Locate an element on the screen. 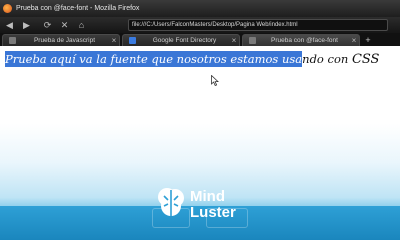 This screenshot has width=400, height=240. tab-label: Prueba de Javascript is located at coordinates (64, 40).